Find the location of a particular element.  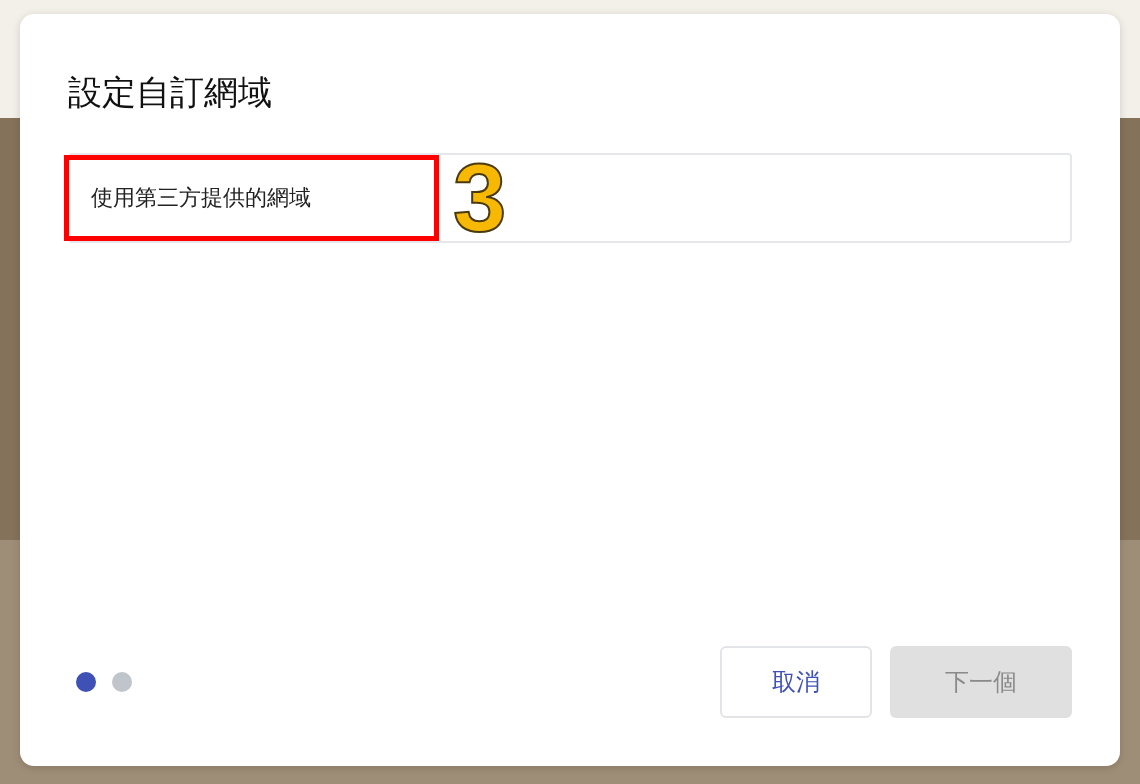

dialog-title: 設定自訂網域 is located at coordinates (170, 92).